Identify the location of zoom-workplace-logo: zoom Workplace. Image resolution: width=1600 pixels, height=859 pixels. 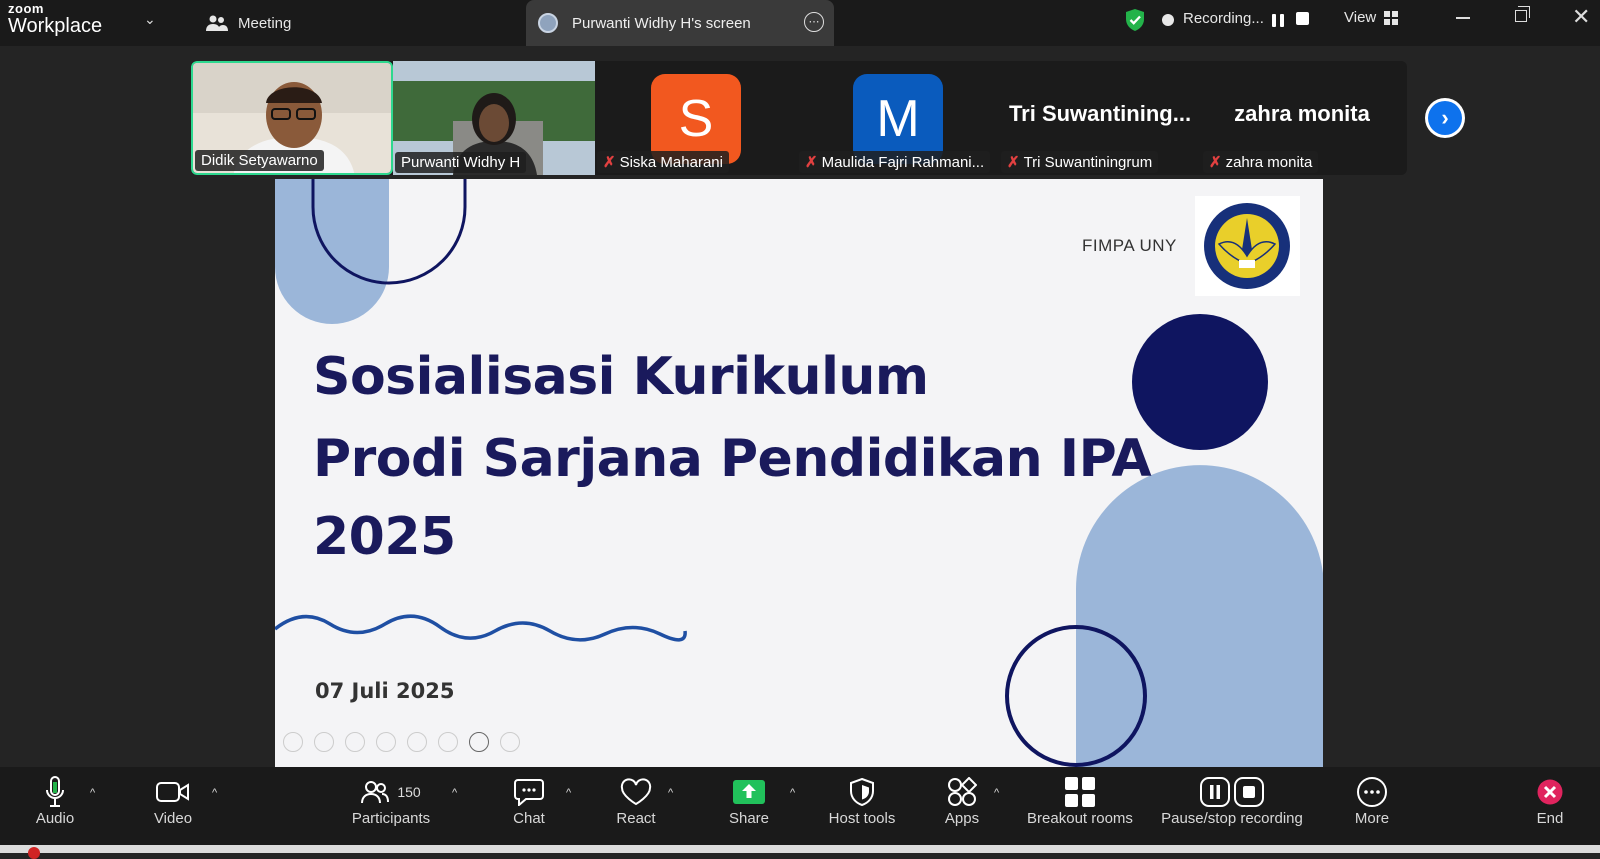
(55, 19).